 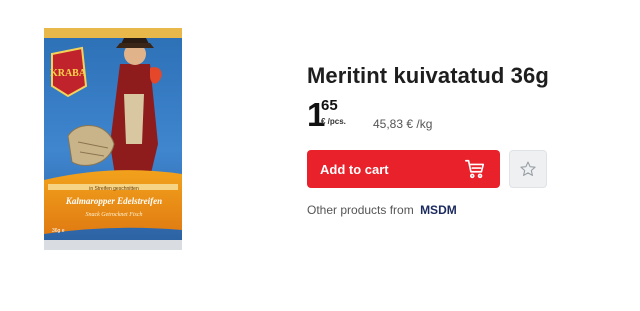 What do you see at coordinates (403, 169) in the screenshot?
I see `add-to-cart-button: Add to cart` at bounding box center [403, 169].